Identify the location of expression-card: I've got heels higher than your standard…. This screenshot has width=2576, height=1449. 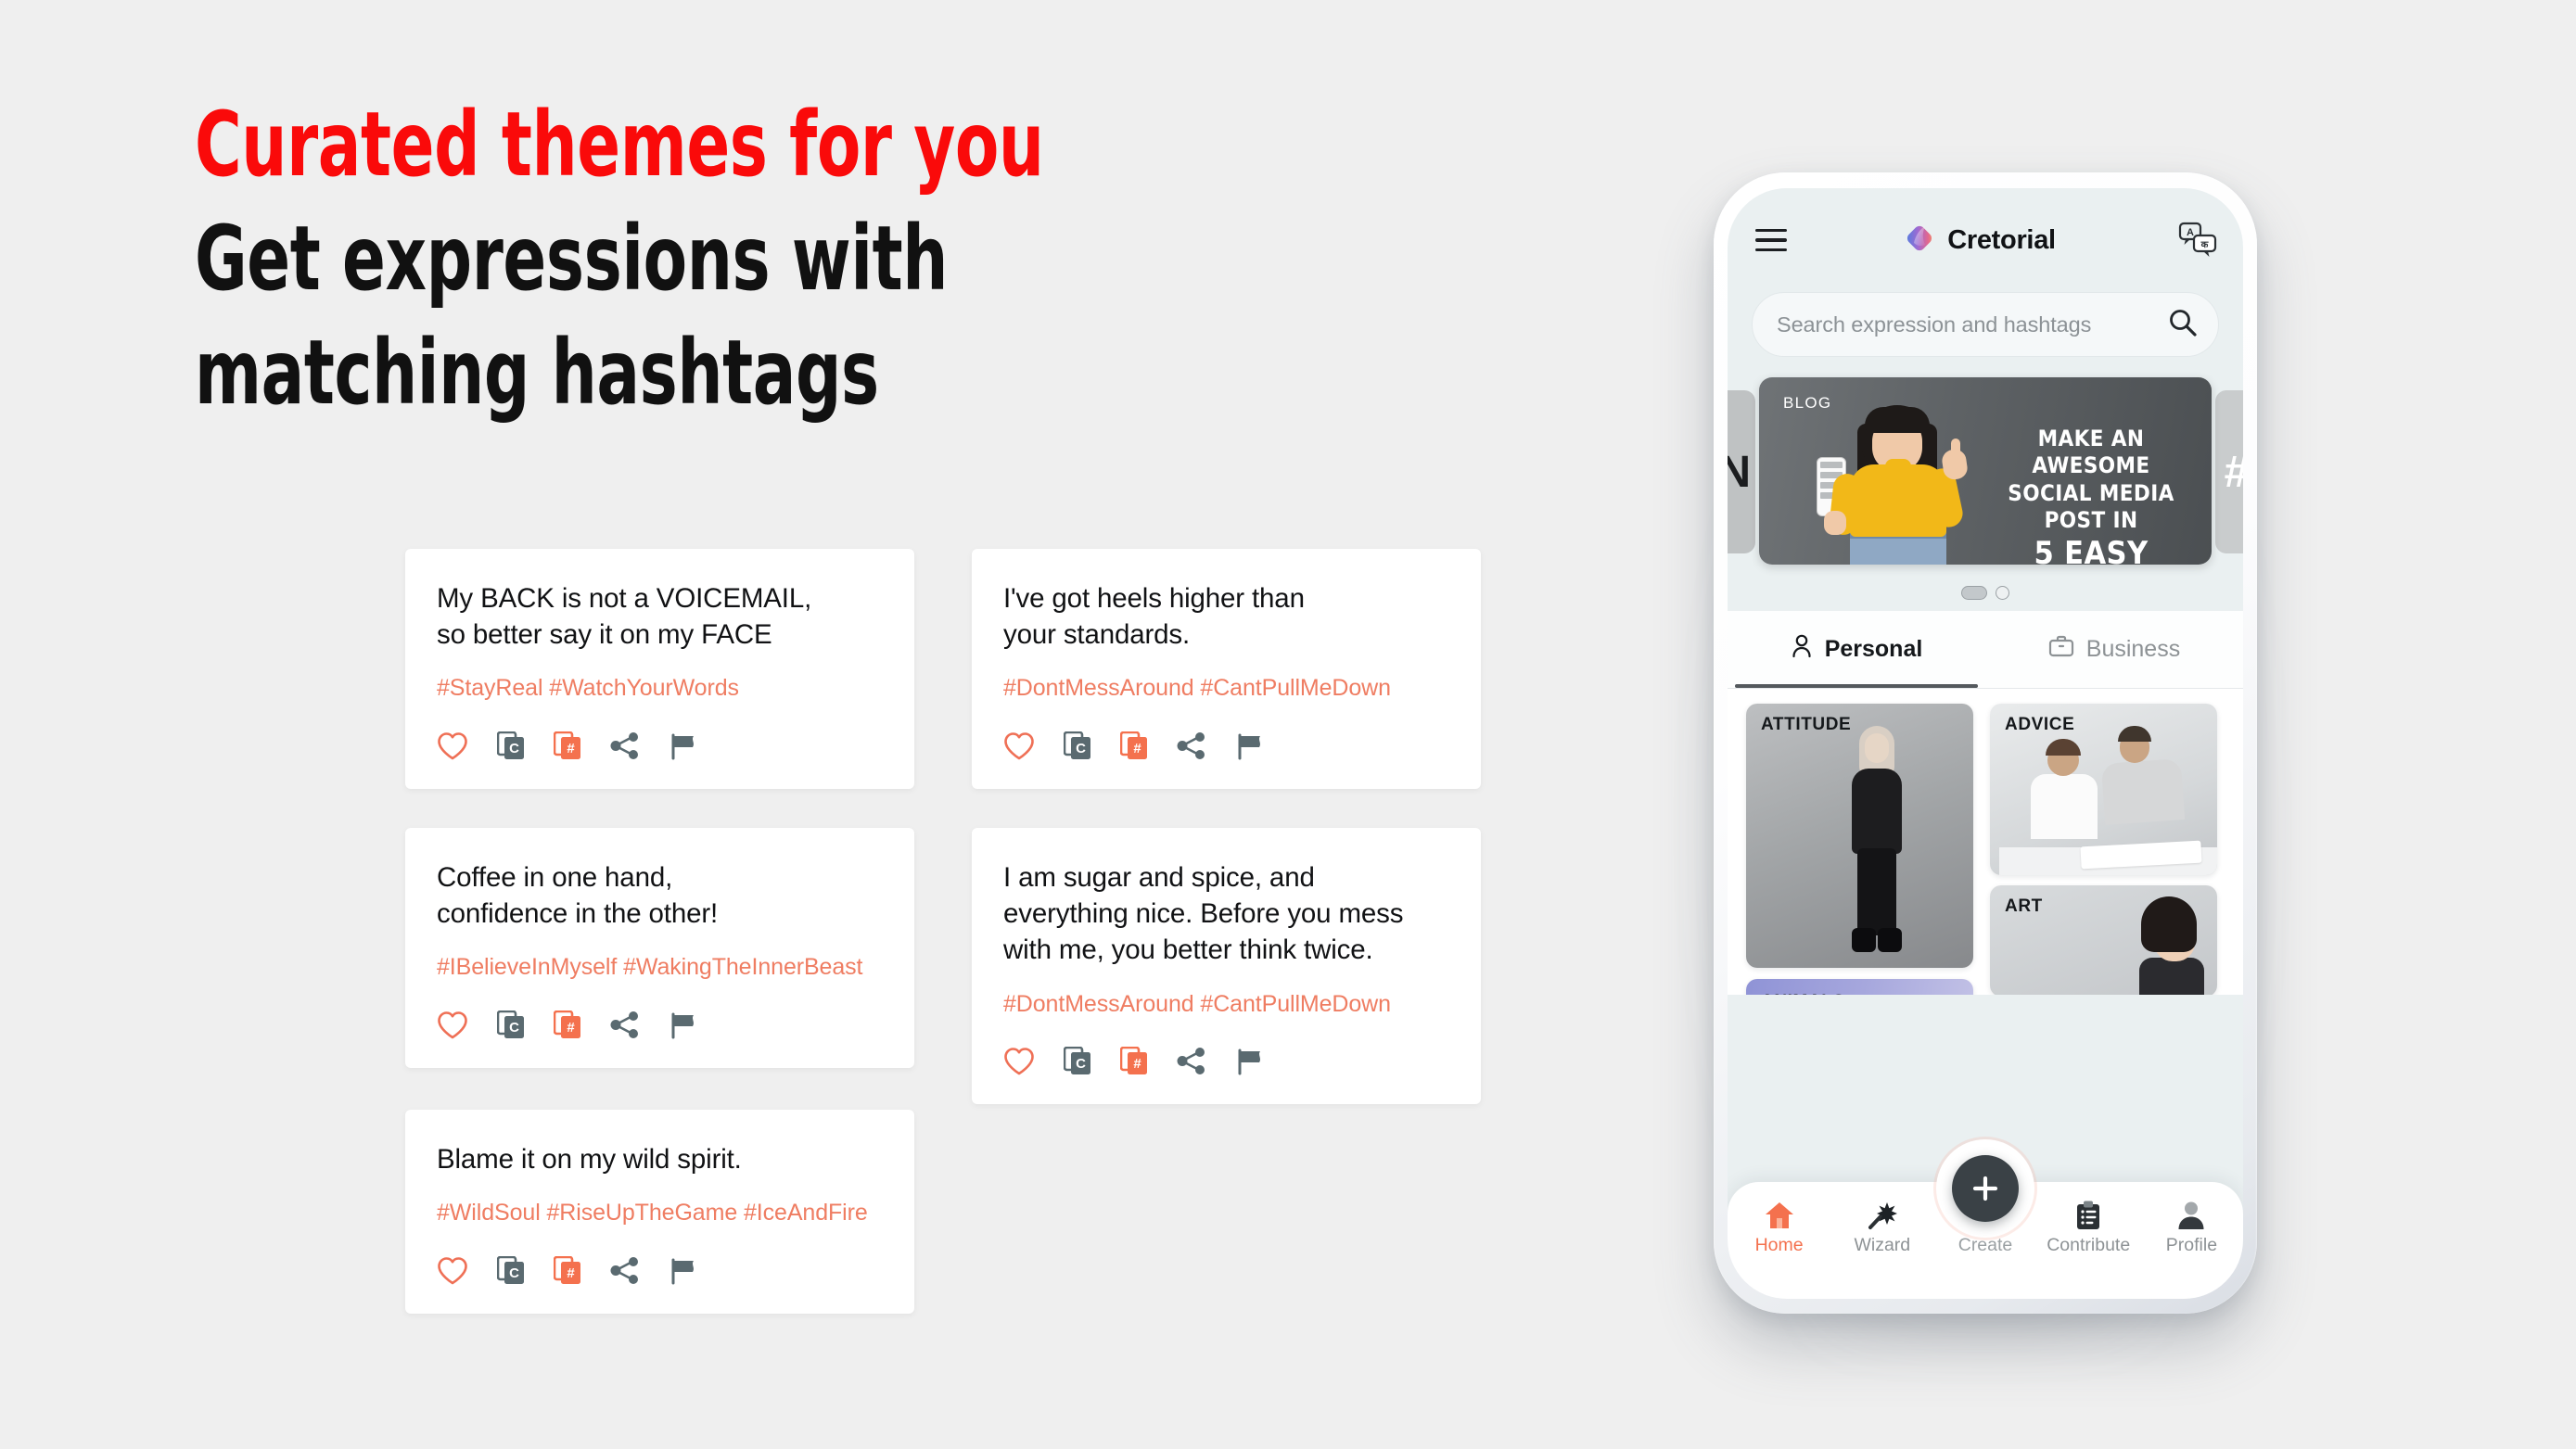
(1226, 669).